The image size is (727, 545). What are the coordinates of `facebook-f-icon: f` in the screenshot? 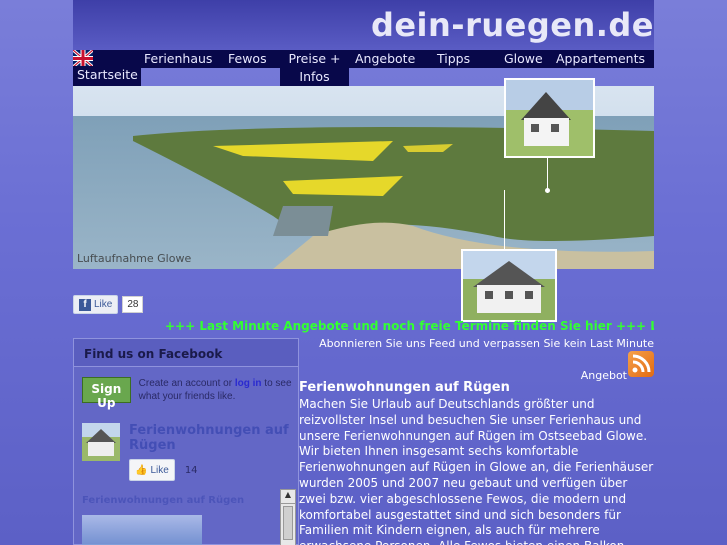 It's located at (85, 304).